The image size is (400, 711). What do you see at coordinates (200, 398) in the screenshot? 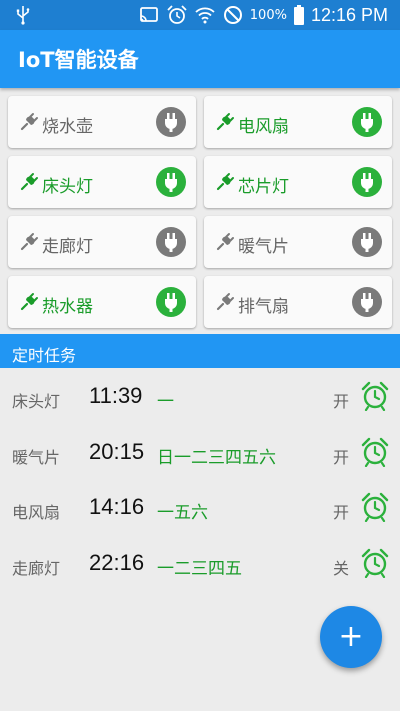
I see `task-row: 床头灯 11:39 一 开` at bounding box center [200, 398].